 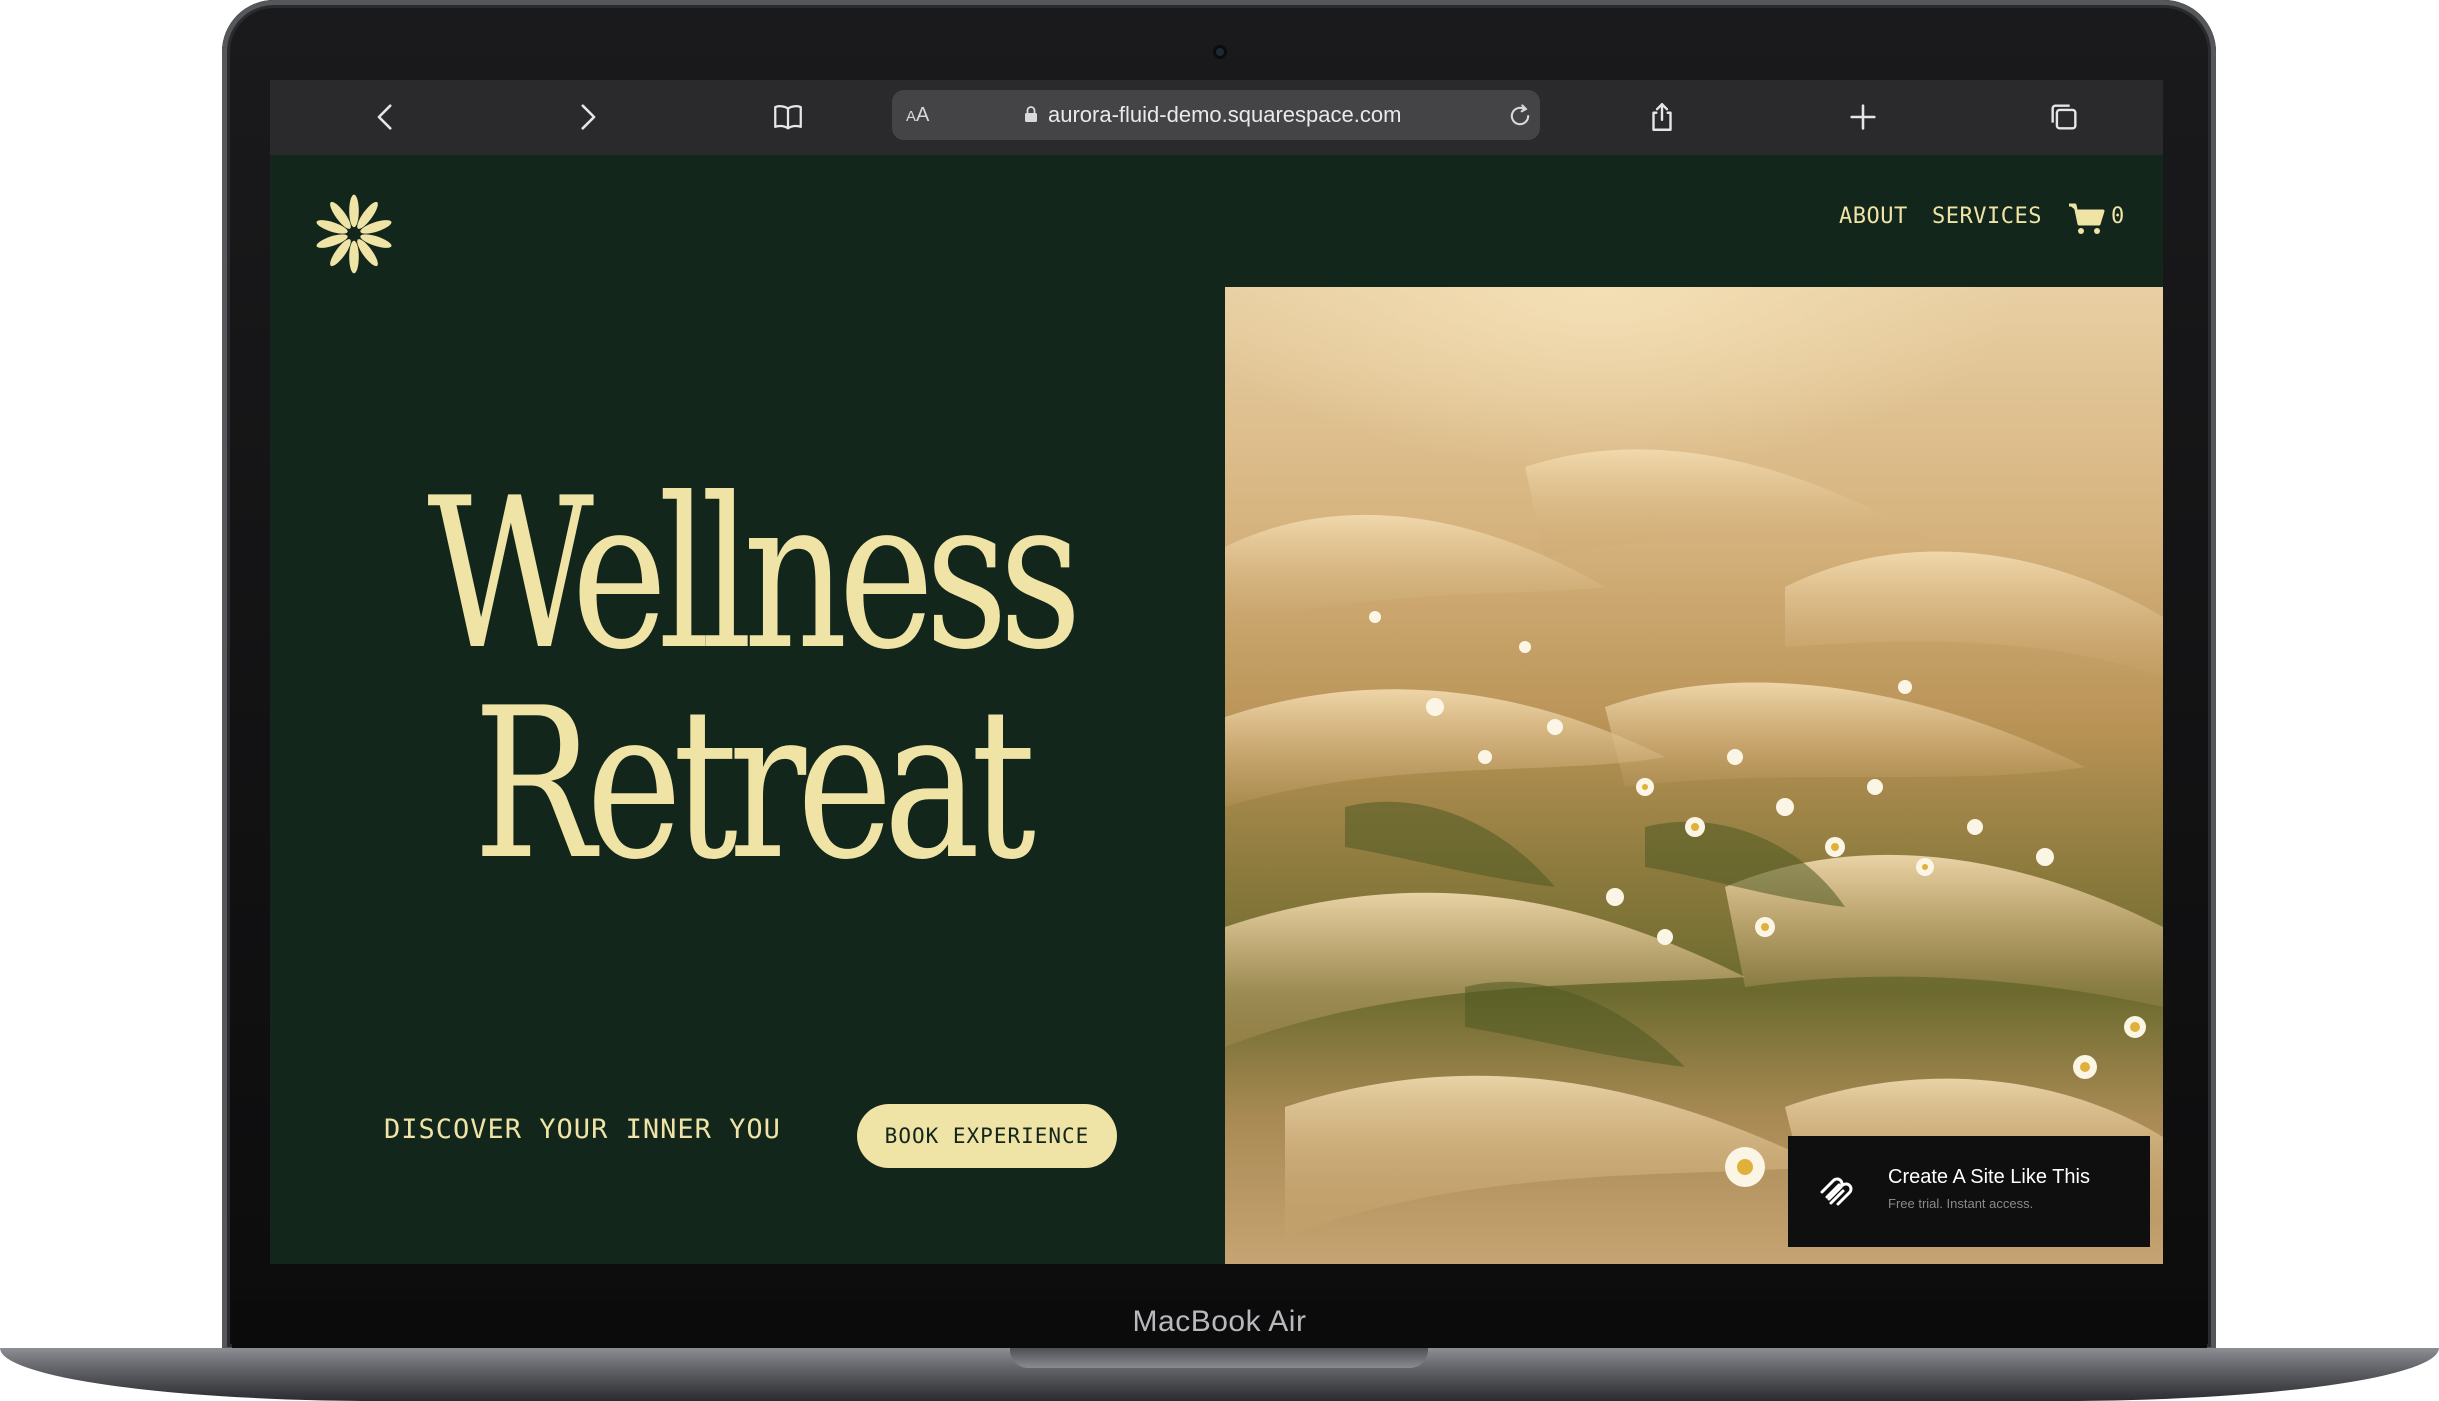 I want to click on share-icon, so click(x=1662, y=117).